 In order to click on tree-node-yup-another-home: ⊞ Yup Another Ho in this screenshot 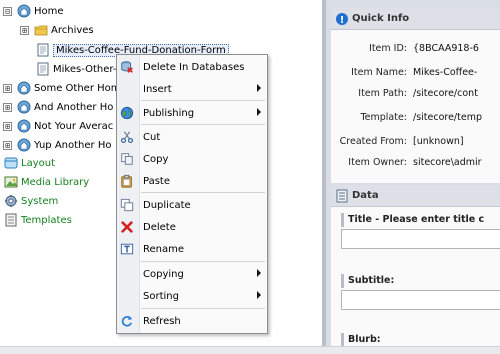, I will do `click(57, 145)`.